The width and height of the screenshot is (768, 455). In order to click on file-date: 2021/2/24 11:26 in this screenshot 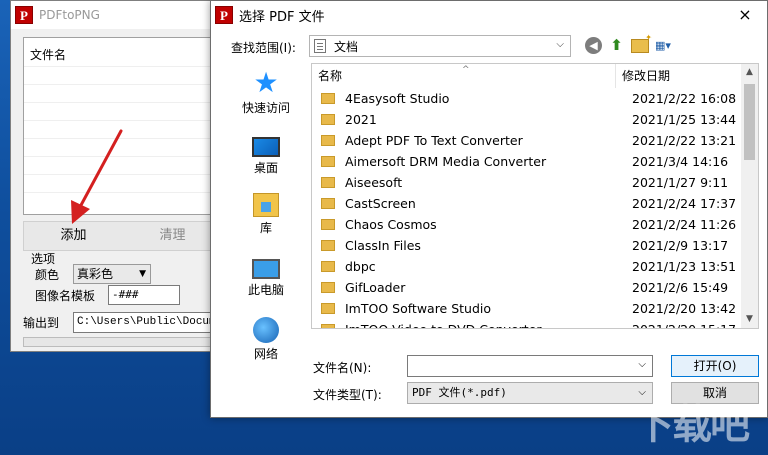, I will do `click(684, 224)`.